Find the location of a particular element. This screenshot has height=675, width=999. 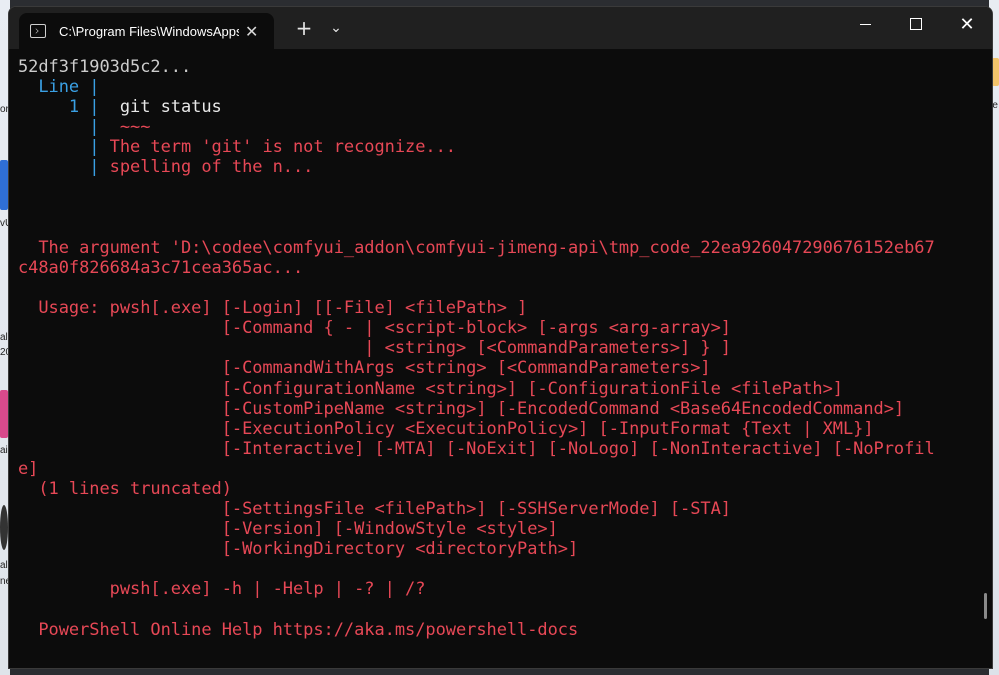

close-icon: ✕ is located at coordinates (966, 24).